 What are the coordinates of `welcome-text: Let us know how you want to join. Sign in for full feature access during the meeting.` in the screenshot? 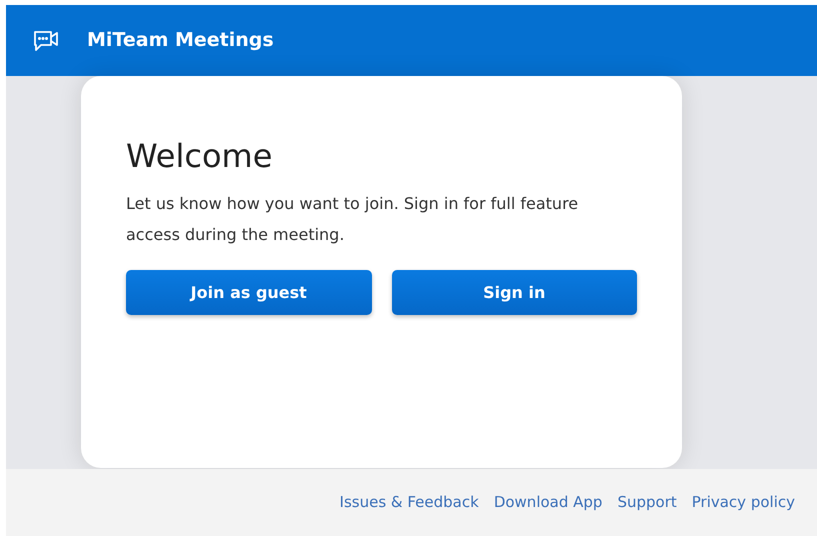 It's located at (353, 219).